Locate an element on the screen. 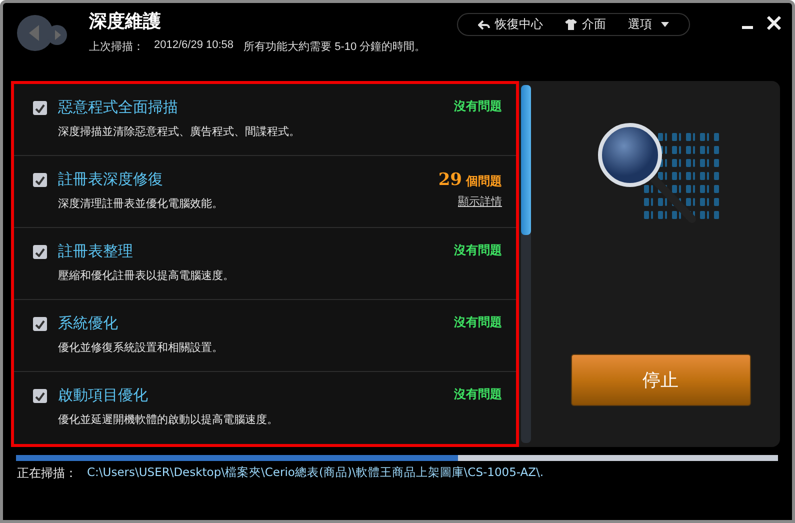 This screenshot has width=795, height=523. details-link: 顯示詳情 is located at coordinates (480, 201).